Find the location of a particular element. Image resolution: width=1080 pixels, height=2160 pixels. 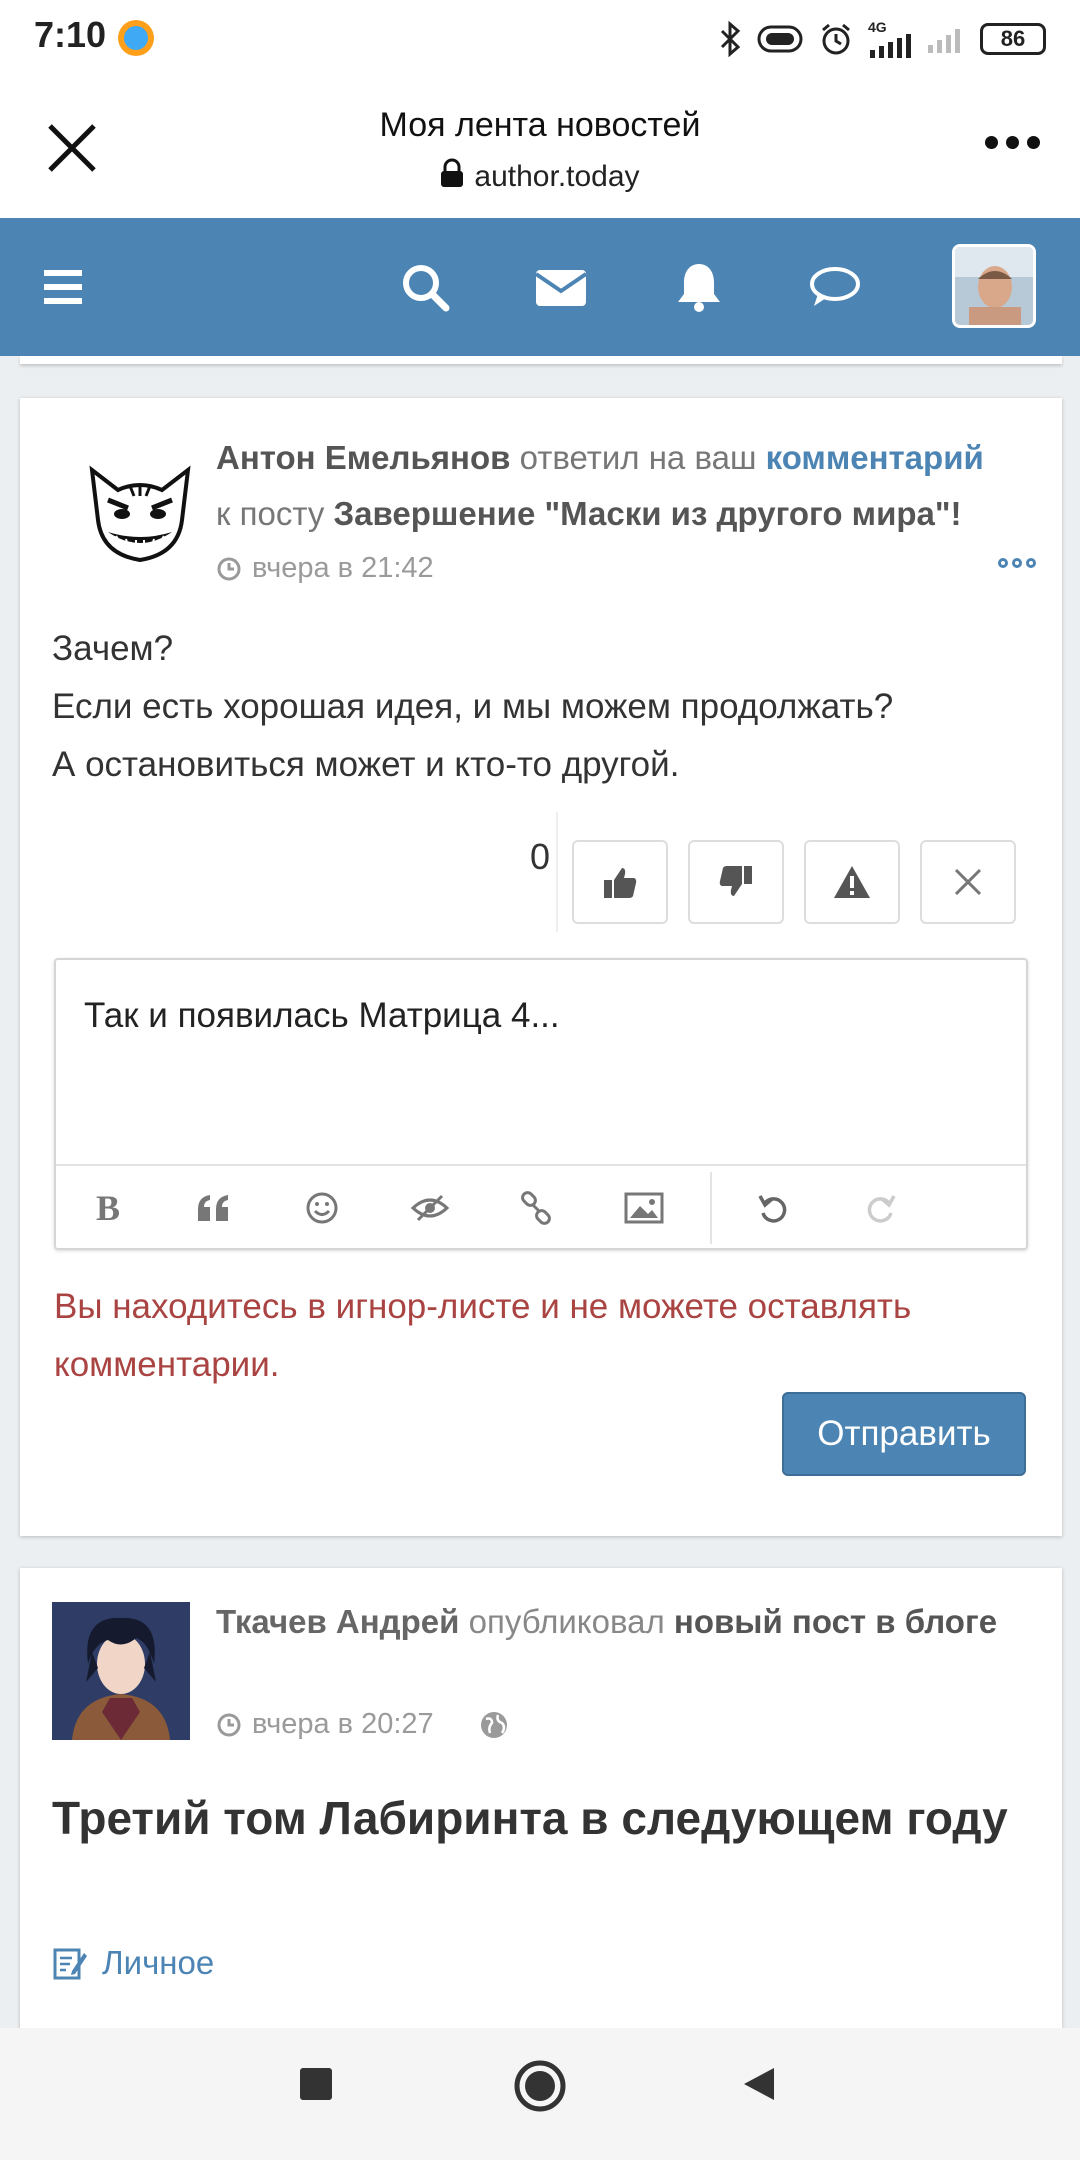

author-name: Ткачев Андрей is located at coordinates (337, 1621).